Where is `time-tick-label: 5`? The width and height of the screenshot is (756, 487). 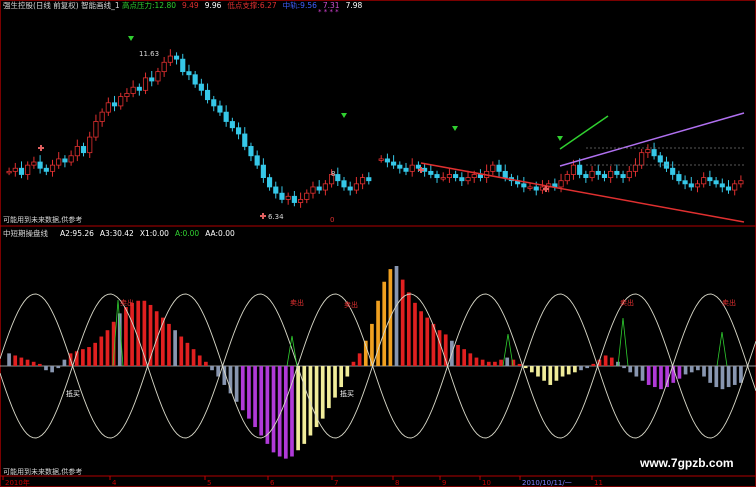
time-tick-label: 5 is located at coordinates (209, 483).